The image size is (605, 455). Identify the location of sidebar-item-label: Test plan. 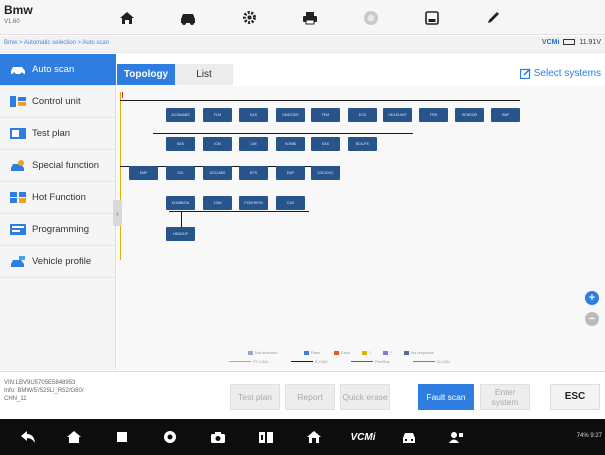
(51, 133).